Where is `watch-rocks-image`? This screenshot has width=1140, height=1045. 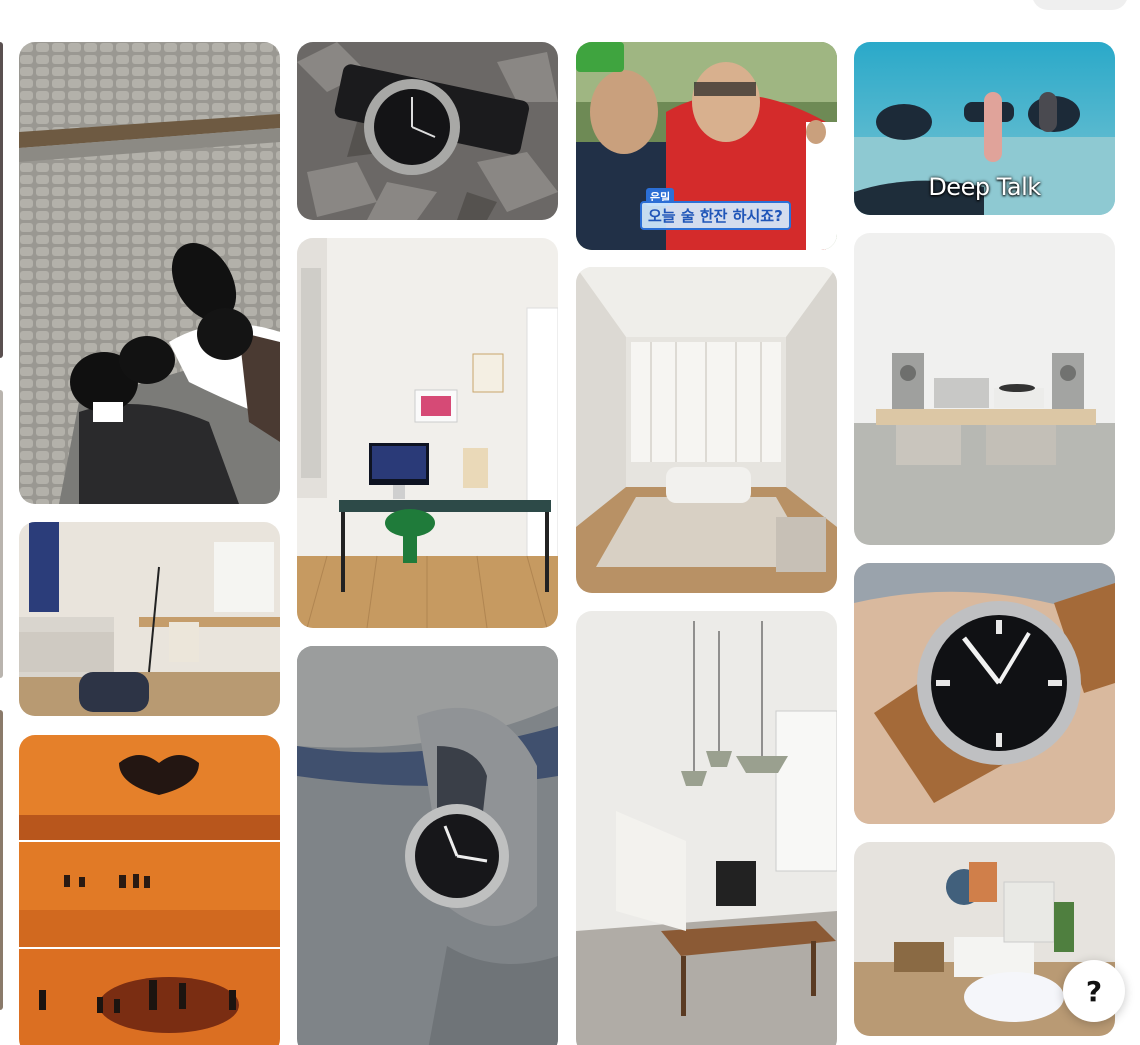 watch-rocks-image is located at coordinates (427, 131).